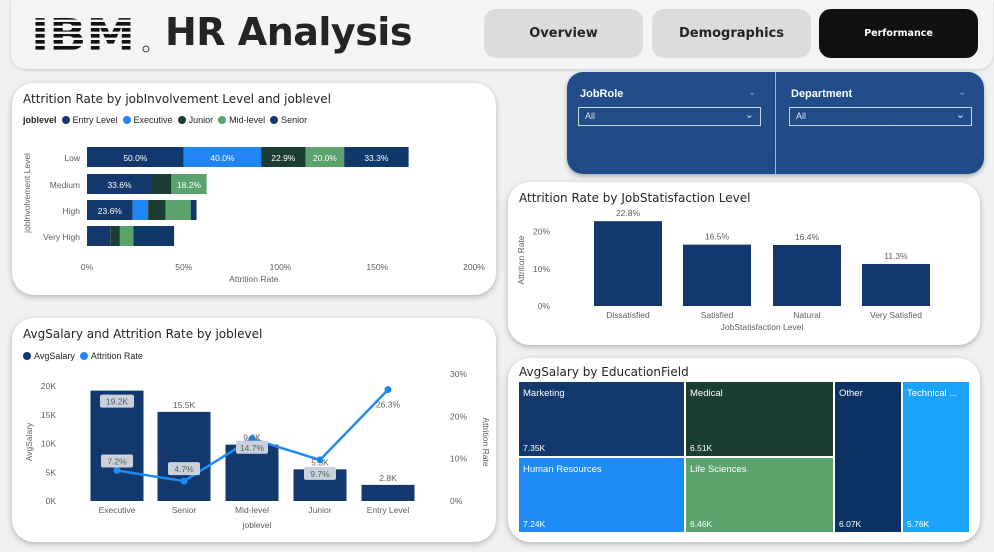  What do you see at coordinates (669, 116) in the screenshot?
I see `jobrole-dropdown: All ⌄` at bounding box center [669, 116].